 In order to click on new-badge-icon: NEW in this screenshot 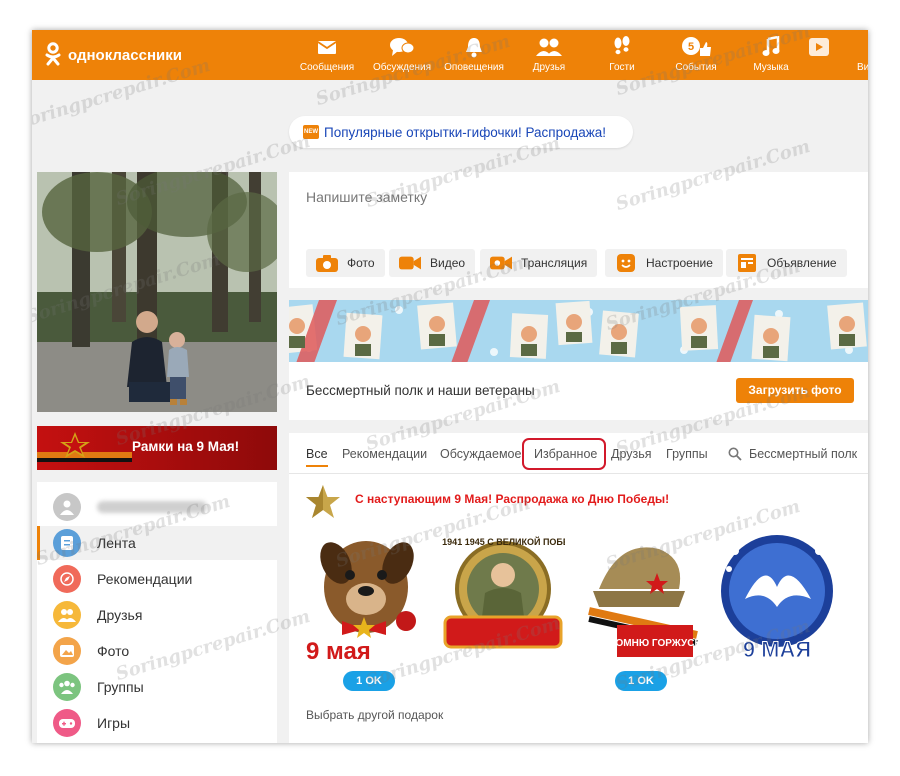, I will do `click(311, 132)`.